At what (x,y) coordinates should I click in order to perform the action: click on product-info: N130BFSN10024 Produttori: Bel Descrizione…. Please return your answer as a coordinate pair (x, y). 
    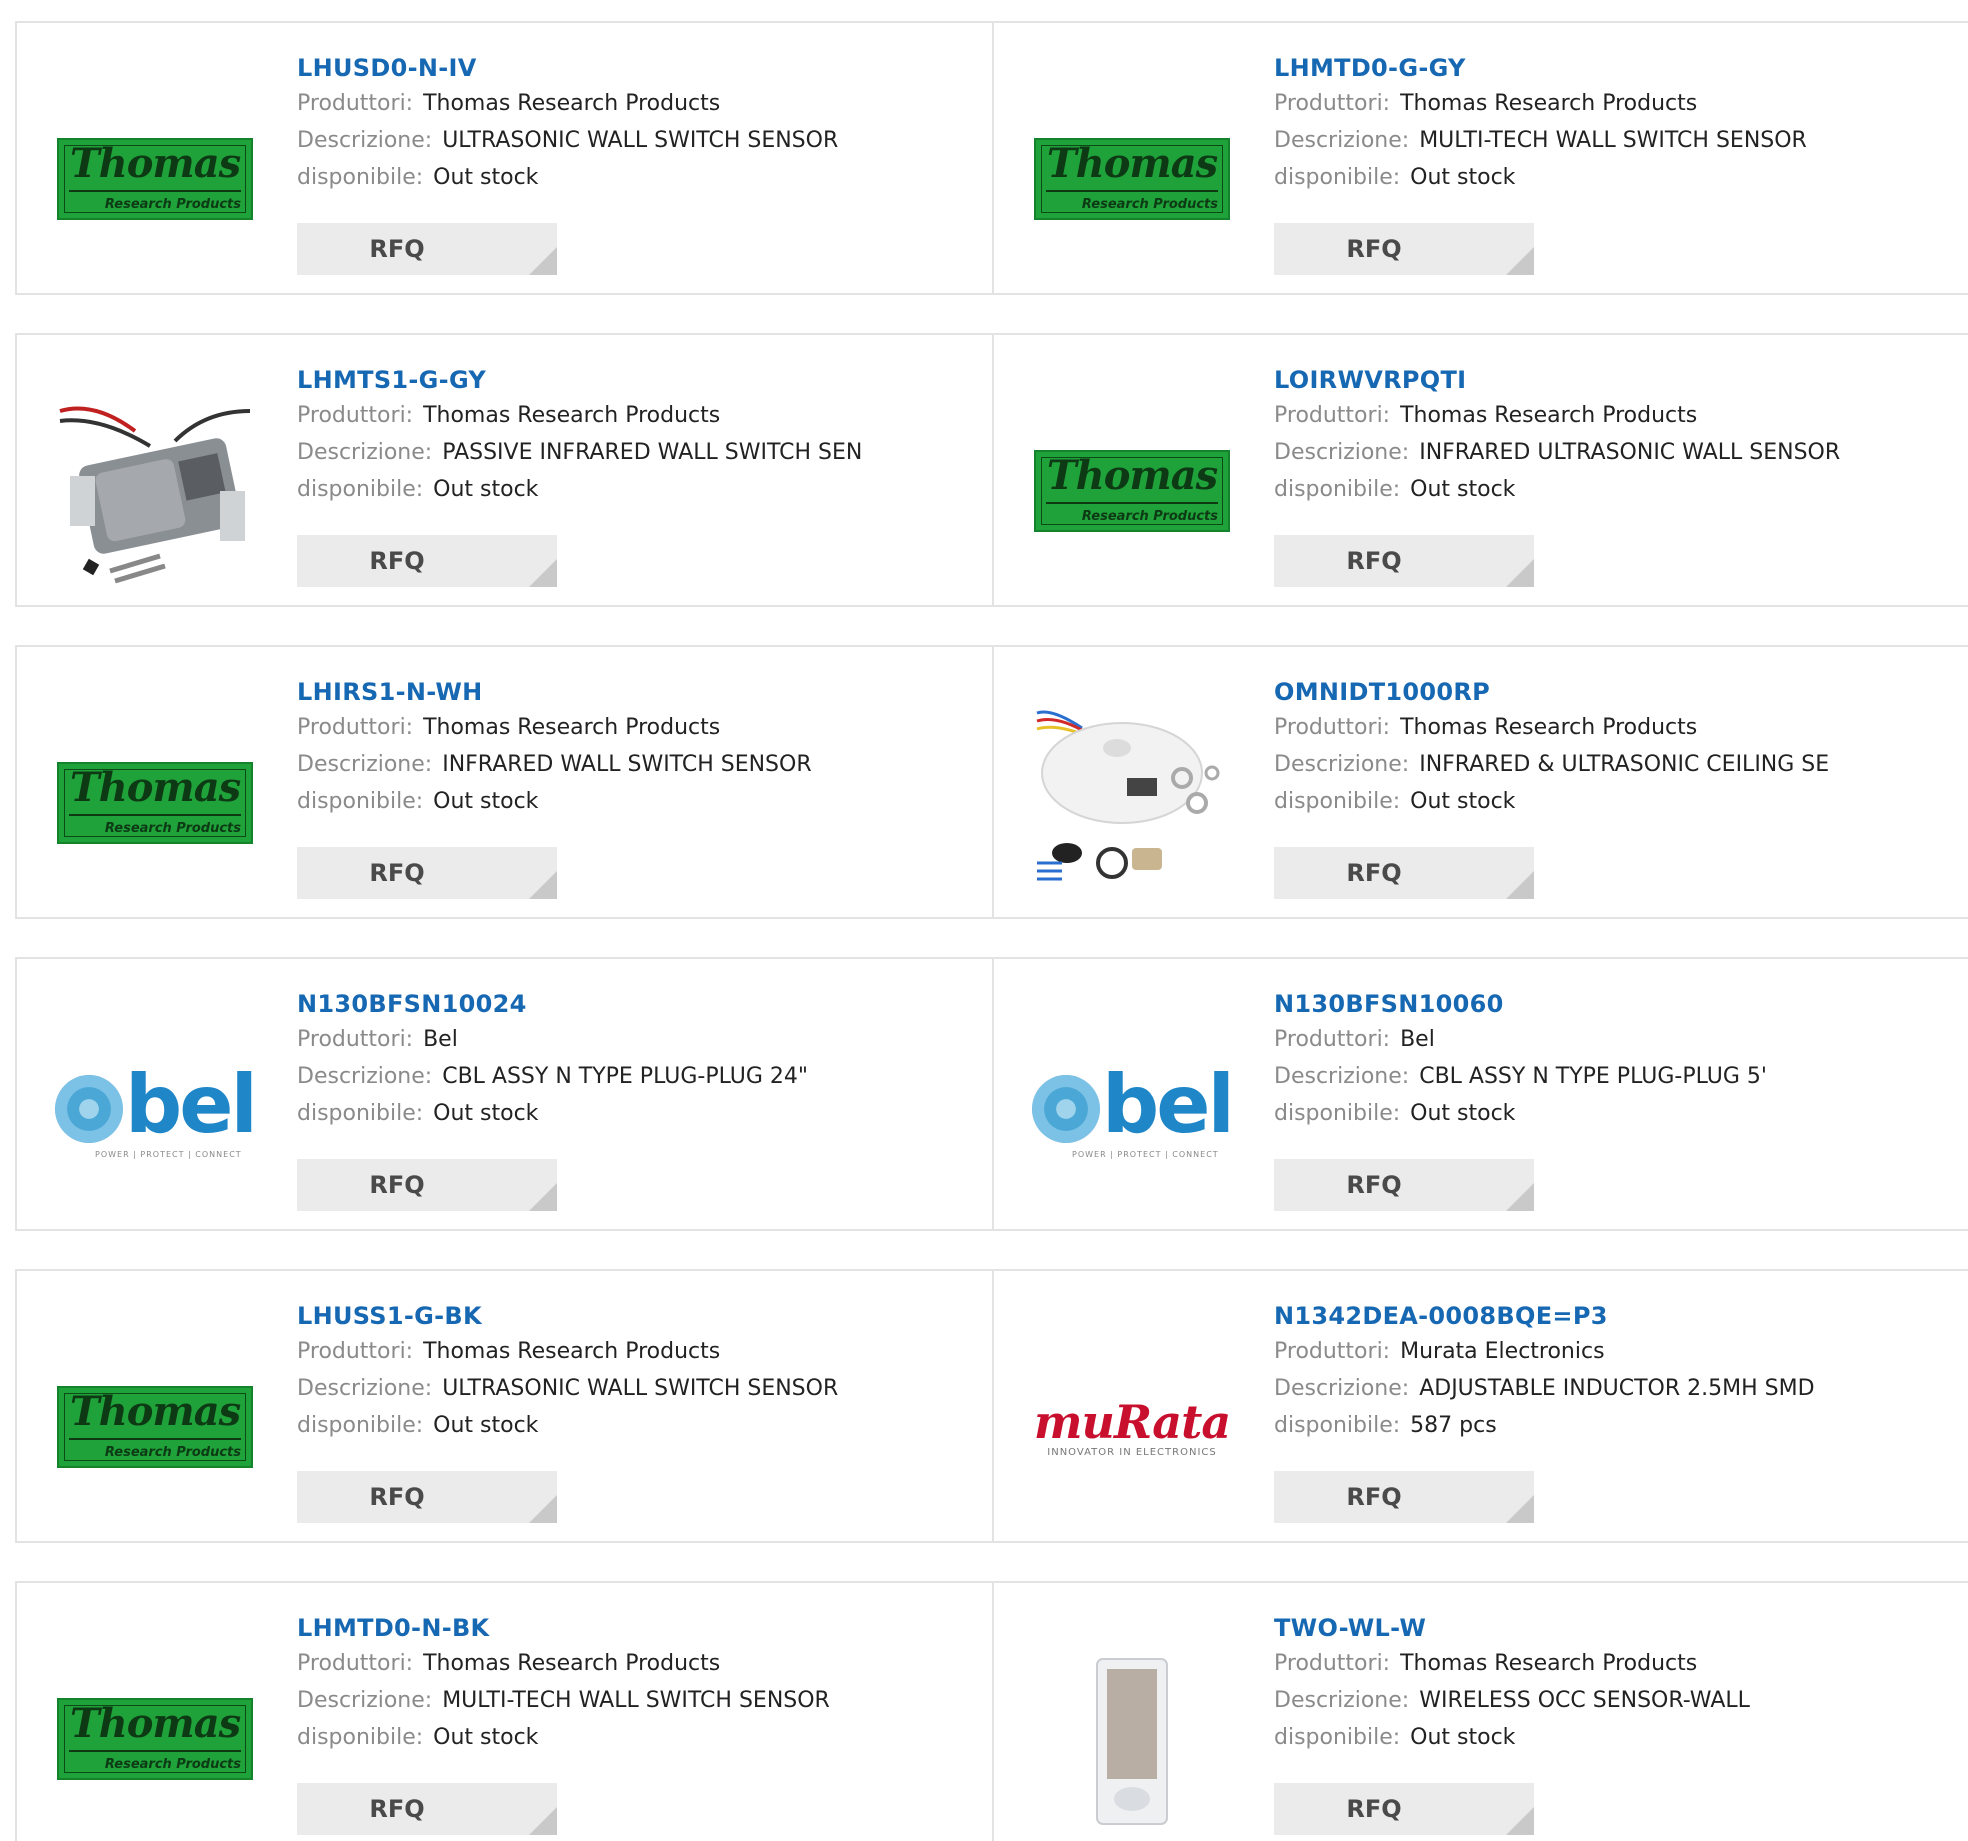
    Looking at the image, I should click on (552, 1059).